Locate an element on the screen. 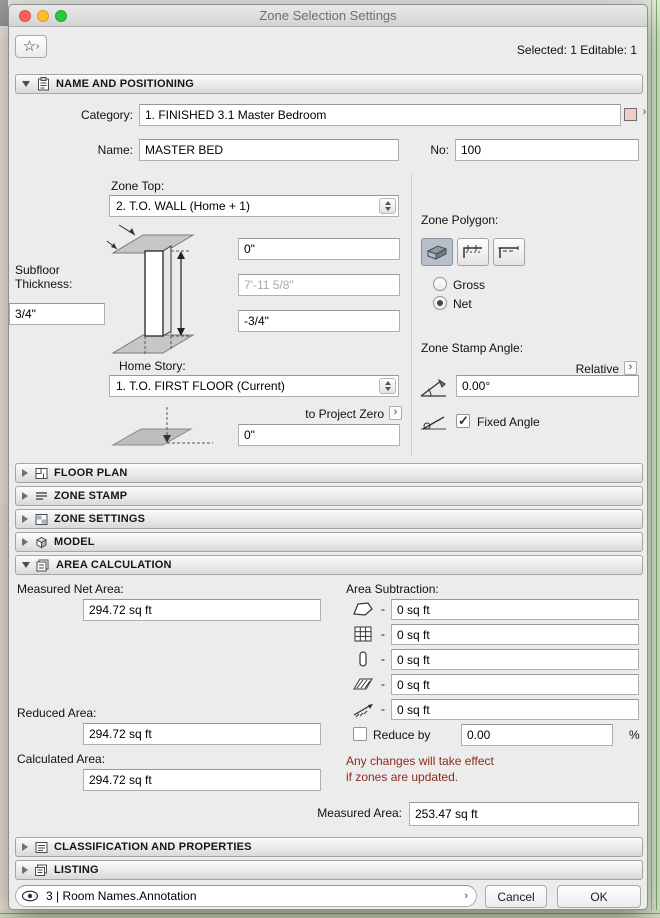 The image size is (660, 918). section-model: MODEL is located at coordinates (329, 542).